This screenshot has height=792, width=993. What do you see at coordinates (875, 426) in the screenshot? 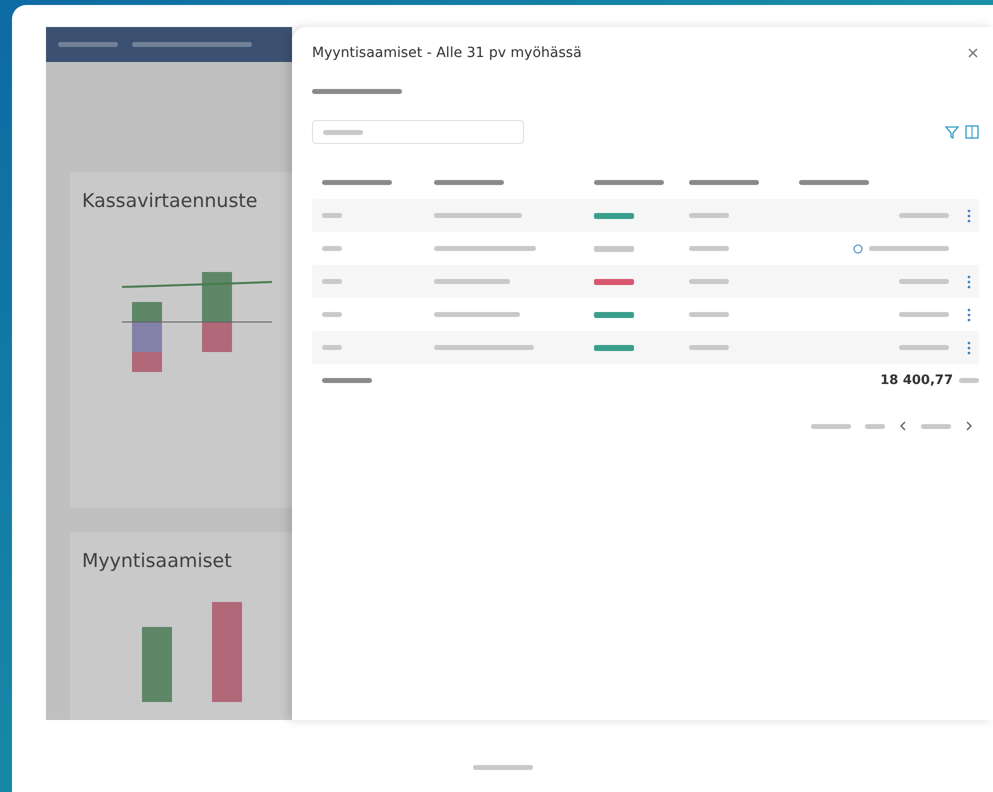
I see `page-size-select` at bounding box center [875, 426].